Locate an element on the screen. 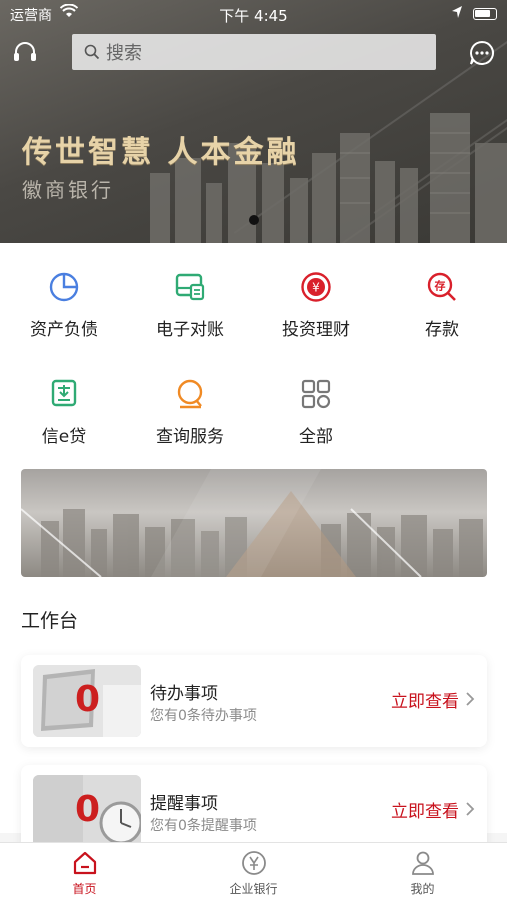 The image size is (507, 900). grid-all-icon is located at coordinates (316, 394).